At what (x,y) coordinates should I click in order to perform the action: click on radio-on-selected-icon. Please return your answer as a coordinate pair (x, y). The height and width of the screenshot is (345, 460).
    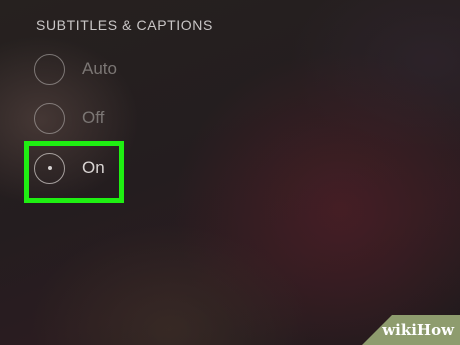
    Looking at the image, I should click on (49, 168).